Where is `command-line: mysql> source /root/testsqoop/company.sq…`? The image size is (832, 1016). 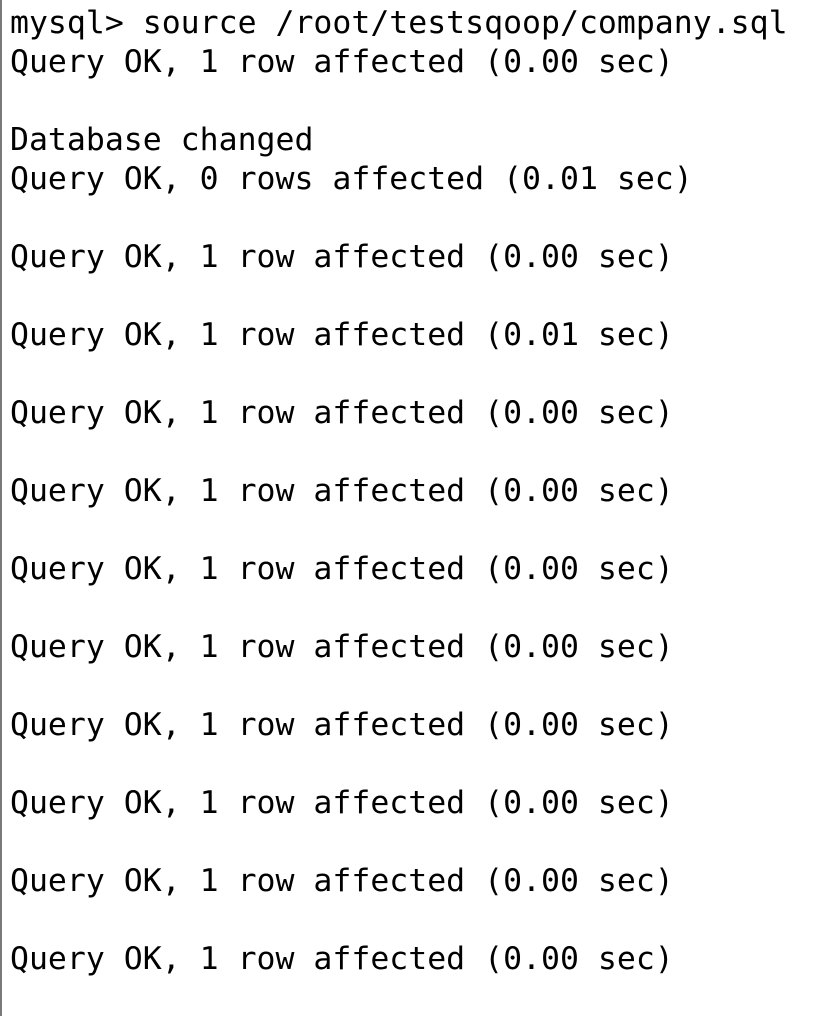
command-line: mysql> source /root/testsqoop/company.sq… is located at coordinates (399, 23).